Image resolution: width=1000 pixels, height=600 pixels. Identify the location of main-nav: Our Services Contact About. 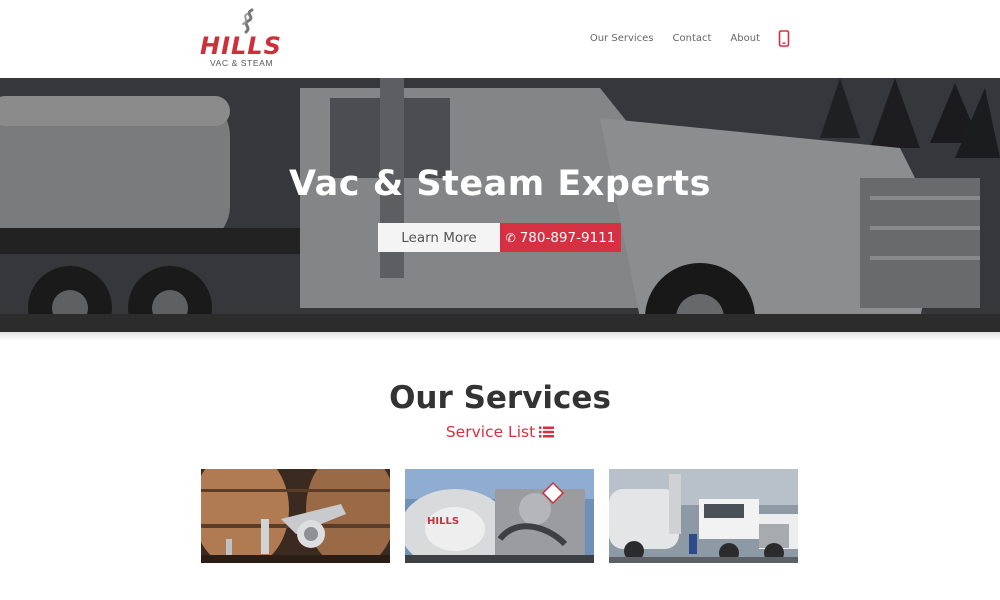
(680, 38).